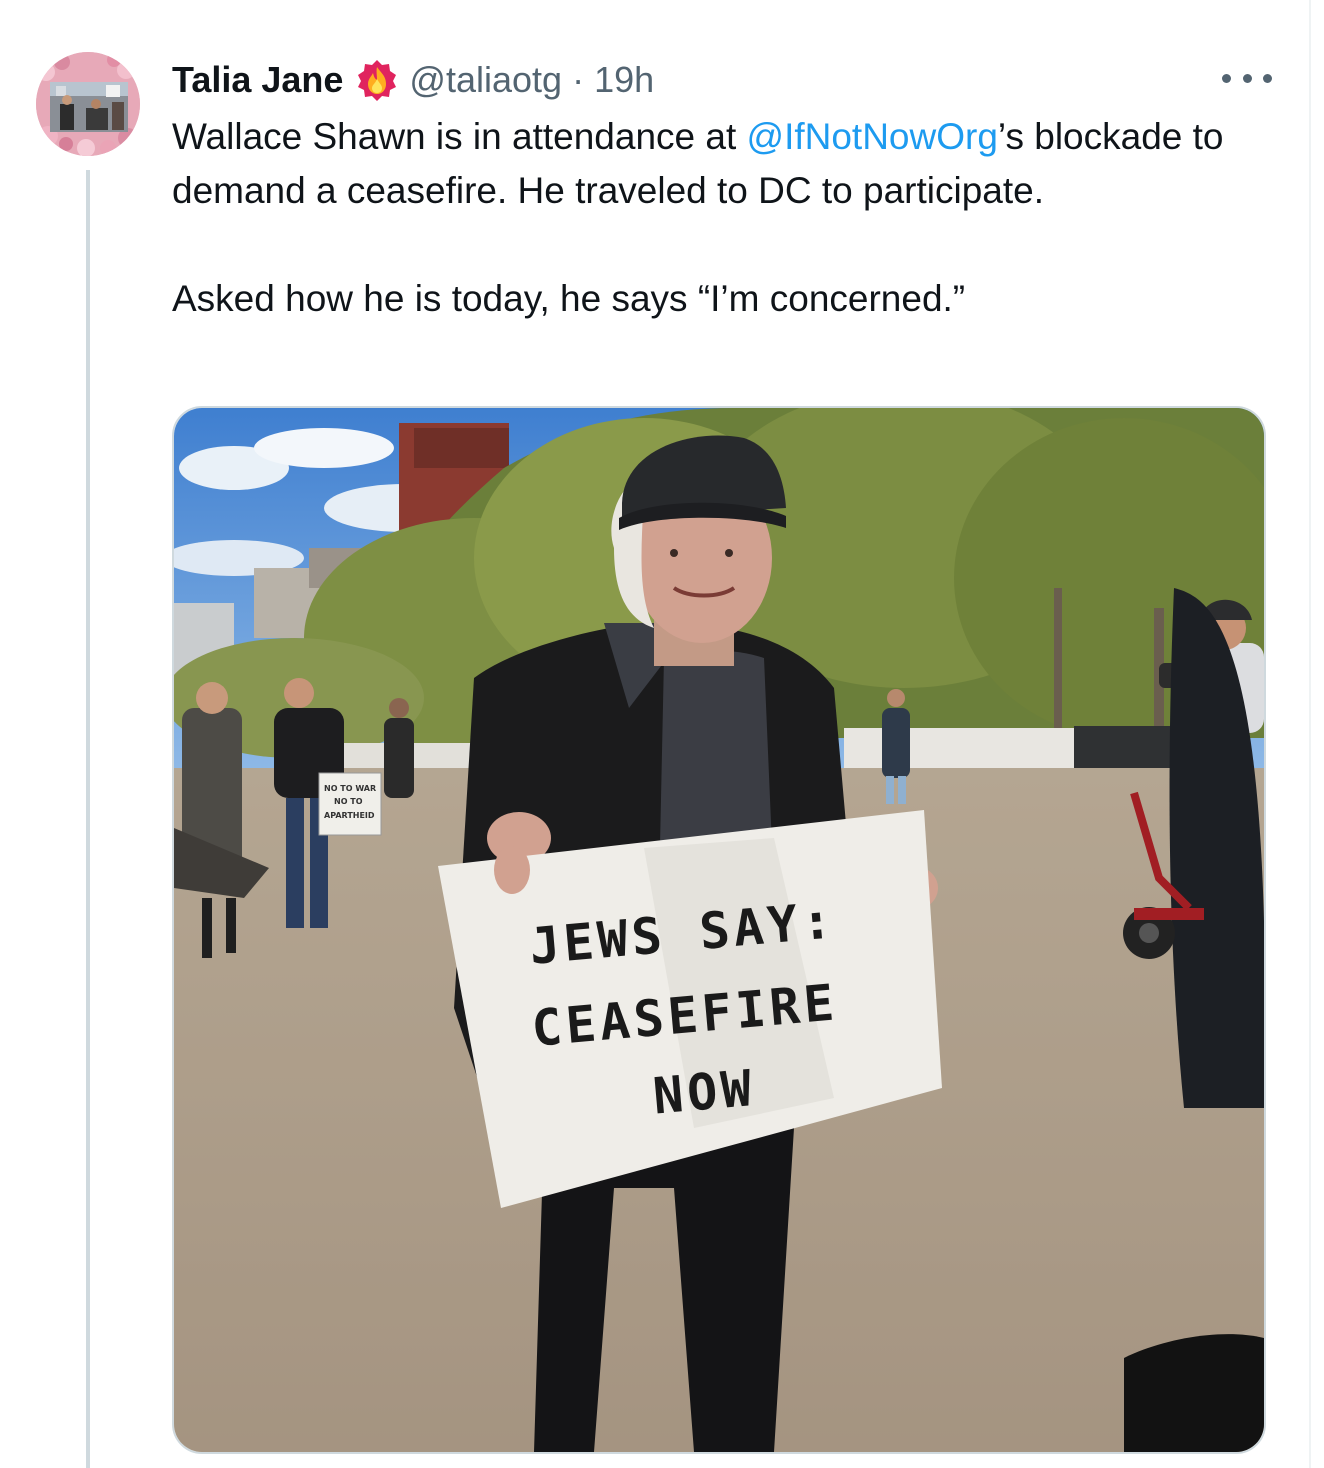 The image size is (1324, 1468). Describe the element at coordinates (349, 815) in the screenshot. I see `small-sign-line: APARTHEID` at that location.